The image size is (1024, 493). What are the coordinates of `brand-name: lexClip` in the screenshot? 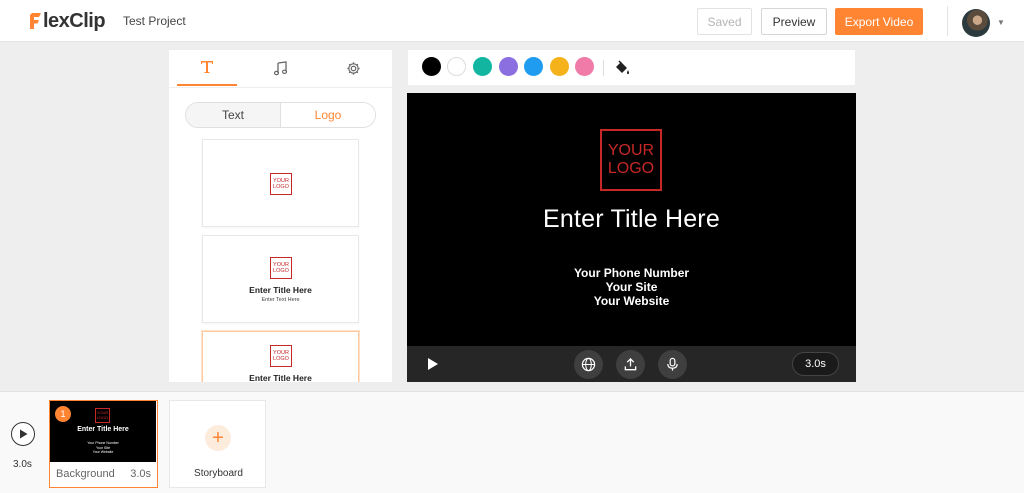 It's located at (74, 20).